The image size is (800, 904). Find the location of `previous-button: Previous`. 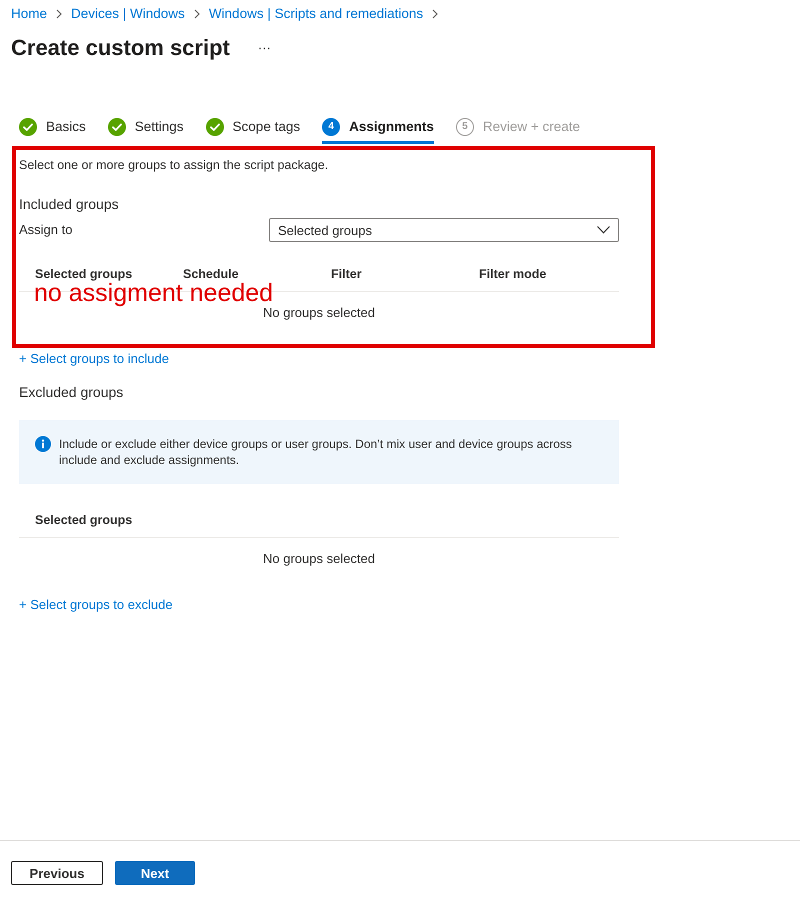

previous-button: Previous is located at coordinates (57, 873).